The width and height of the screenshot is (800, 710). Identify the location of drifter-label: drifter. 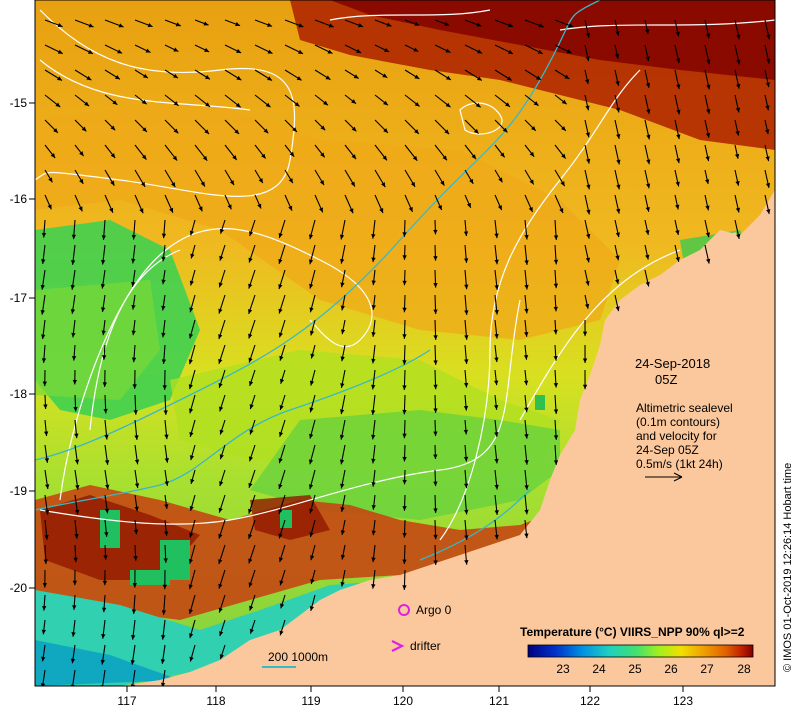
(425, 646).